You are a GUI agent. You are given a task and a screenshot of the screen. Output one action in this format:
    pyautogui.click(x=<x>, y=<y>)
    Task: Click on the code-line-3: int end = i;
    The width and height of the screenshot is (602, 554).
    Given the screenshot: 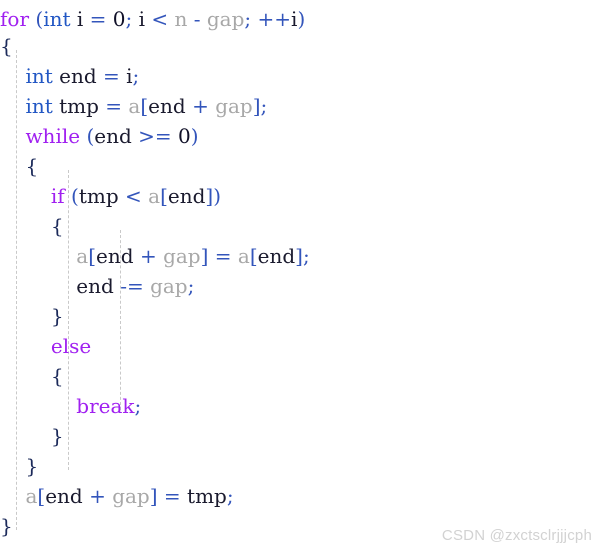 What is the action you would take?
    pyautogui.click(x=301, y=76)
    